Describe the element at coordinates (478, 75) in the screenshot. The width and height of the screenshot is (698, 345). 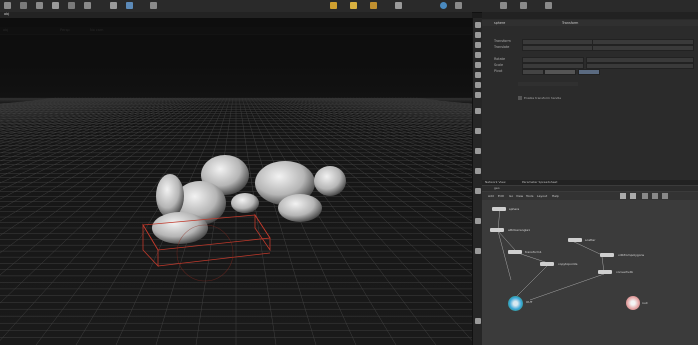
I see `camera-tool-icon` at that location.